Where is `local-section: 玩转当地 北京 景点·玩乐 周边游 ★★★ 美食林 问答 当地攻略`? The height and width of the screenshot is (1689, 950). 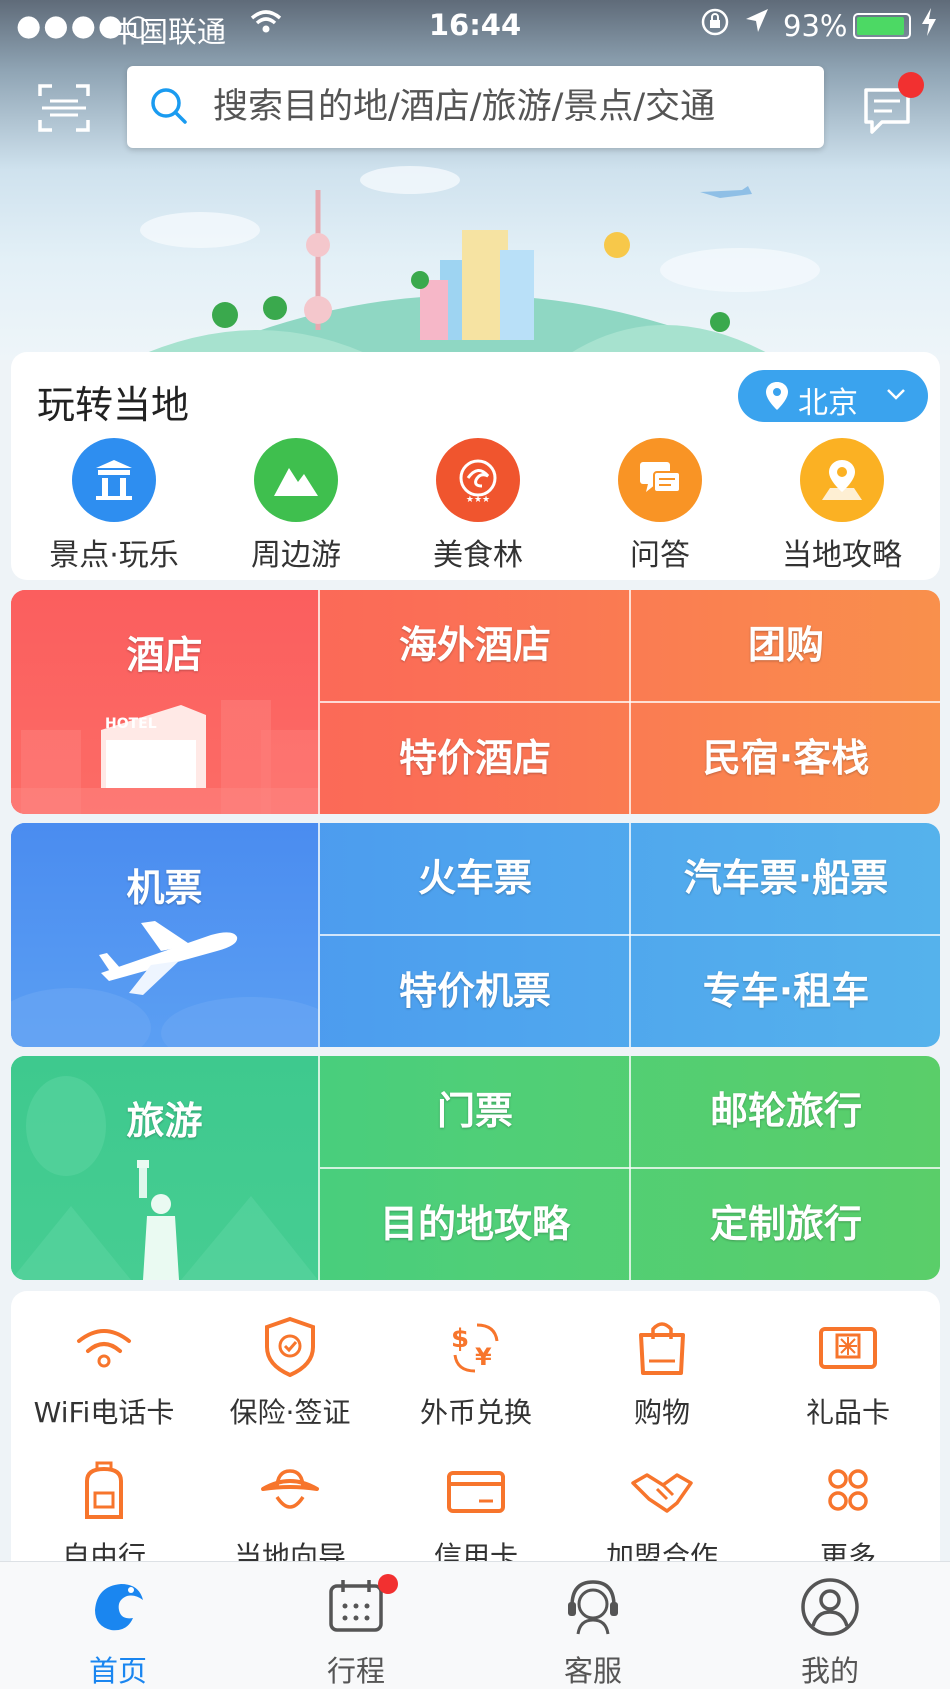
local-section: 玩转当地 北京 景点·玩乐 周边游 ★★★ 美食林 问答 当地攻略 is located at coordinates (475, 466).